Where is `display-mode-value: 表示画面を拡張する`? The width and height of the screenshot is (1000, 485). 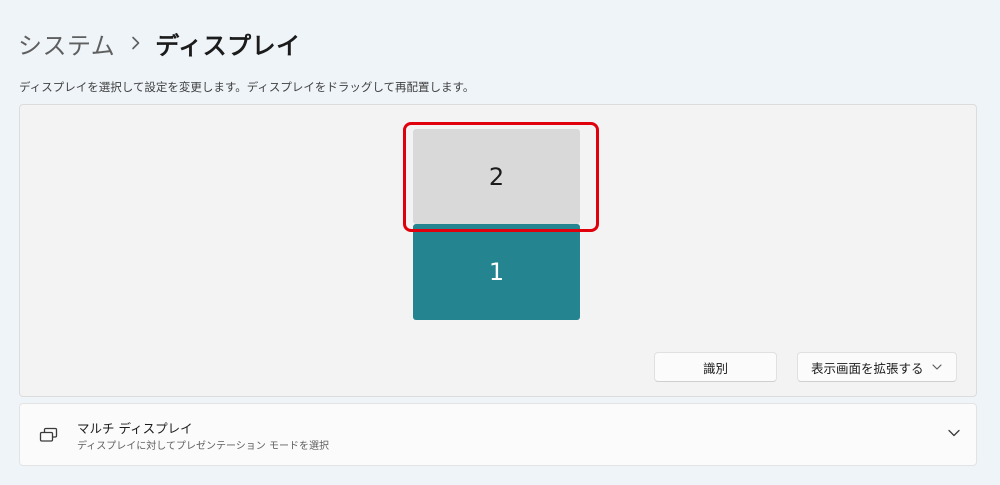 display-mode-value: 表示画面を拡張する is located at coordinates (867, 368).